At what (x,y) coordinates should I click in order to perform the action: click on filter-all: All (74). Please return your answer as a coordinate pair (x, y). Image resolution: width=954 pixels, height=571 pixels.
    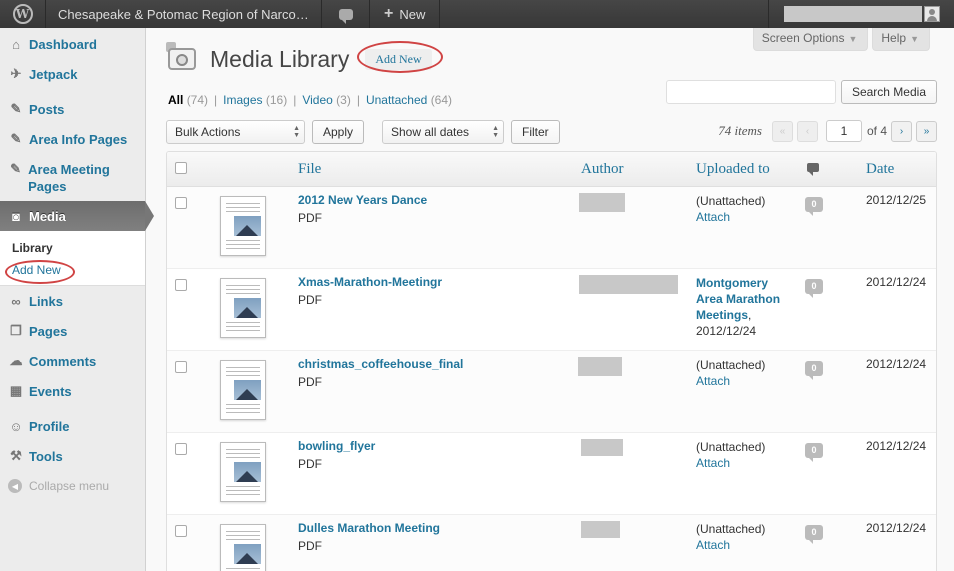
    Looking at the image, I should click on (188, 100).